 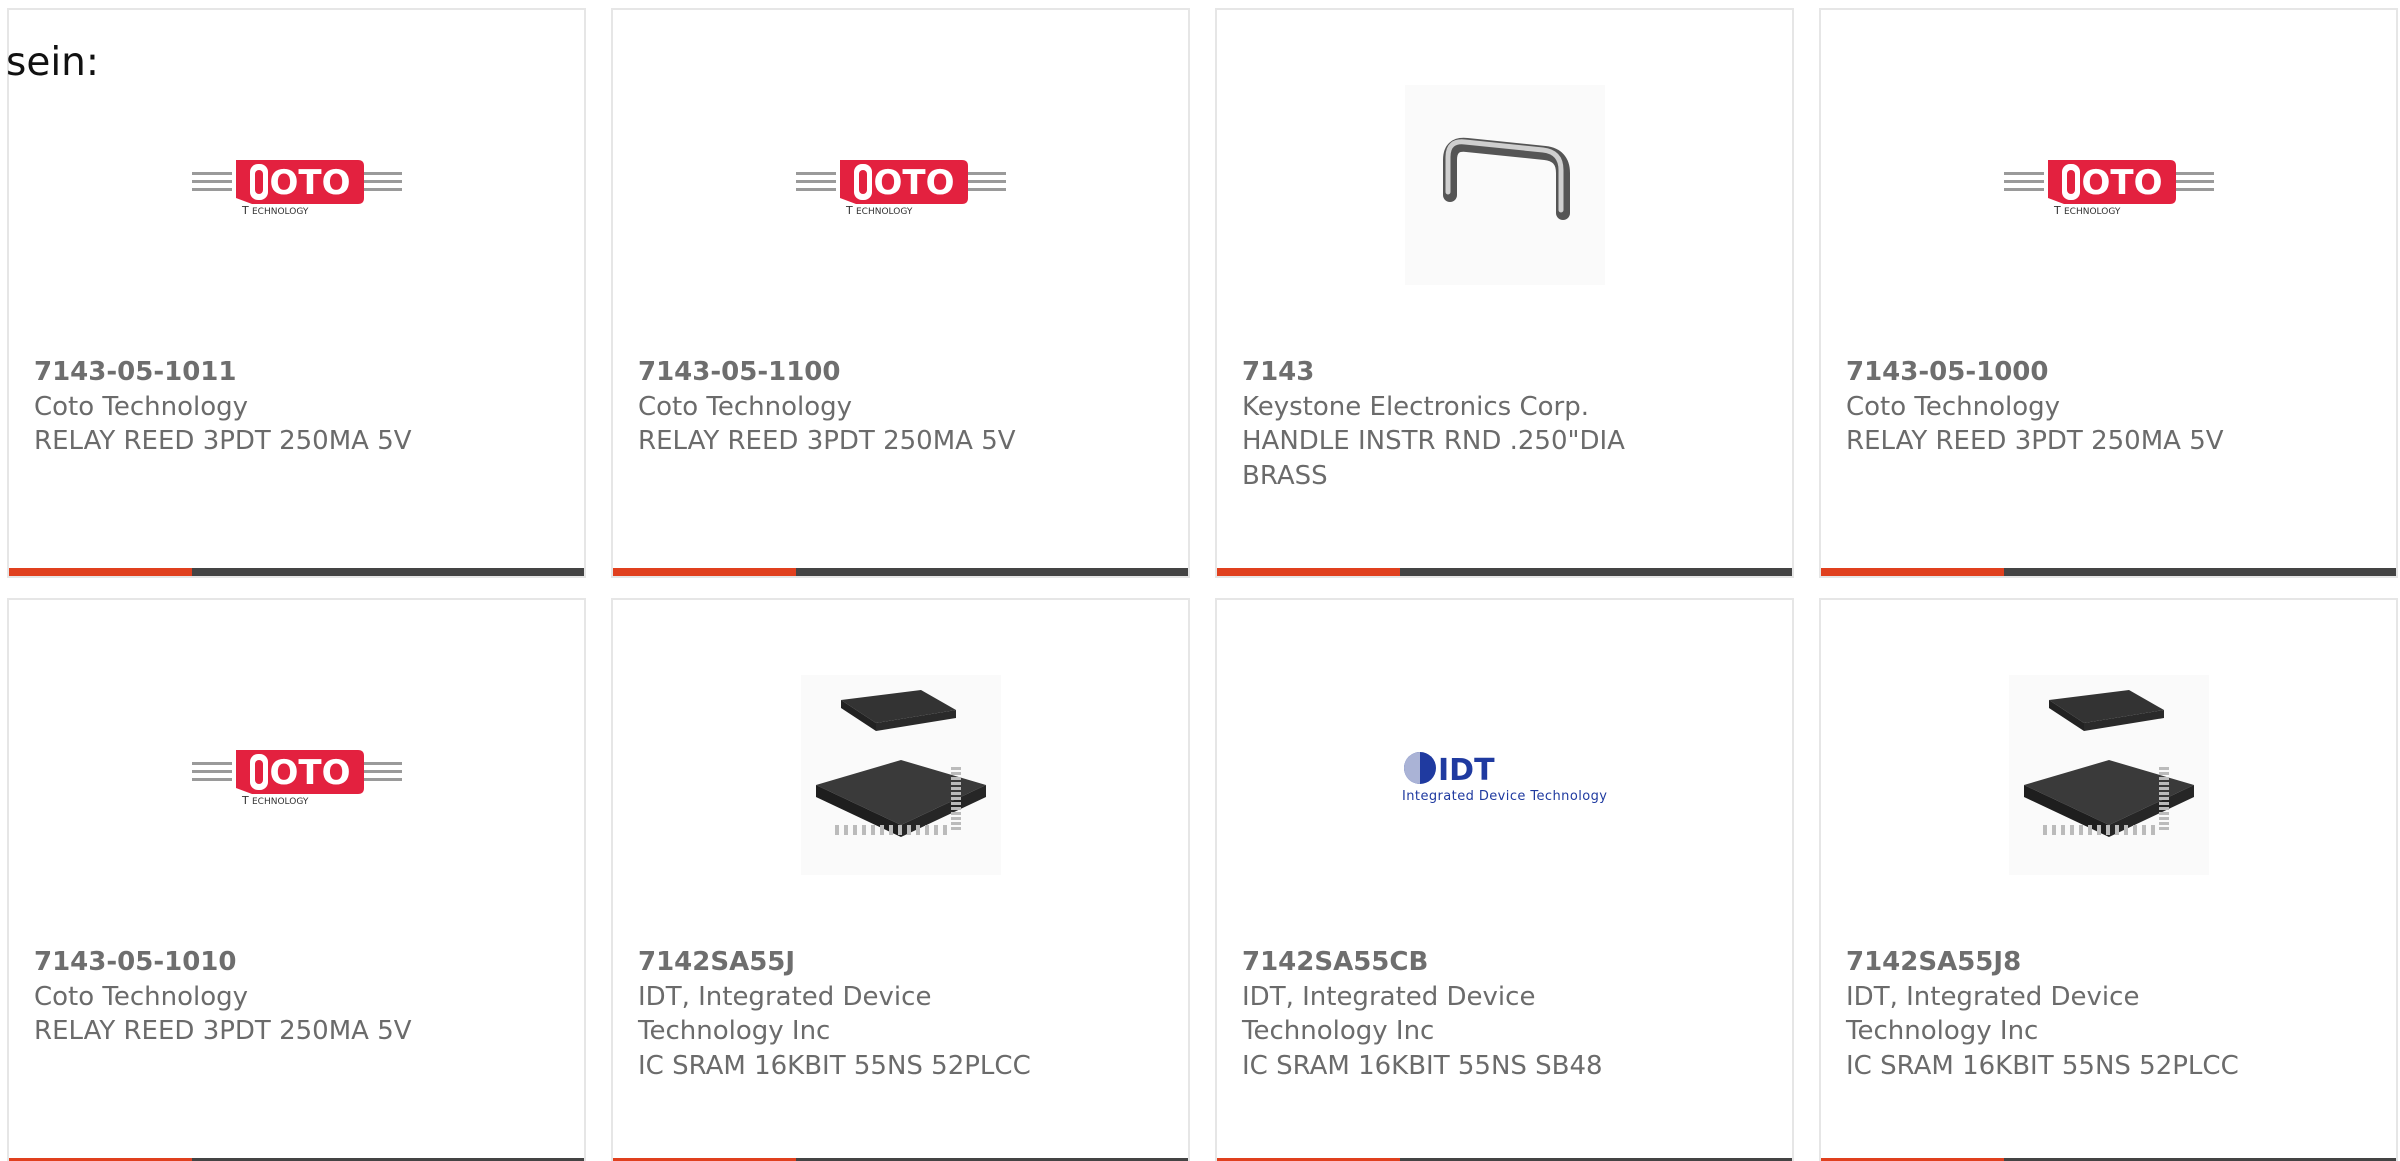 What do you see at coordinates (2056, 372) in the screenshot?
I see `part-number: 7143-05-1000` at bounding box center [2056, 372].